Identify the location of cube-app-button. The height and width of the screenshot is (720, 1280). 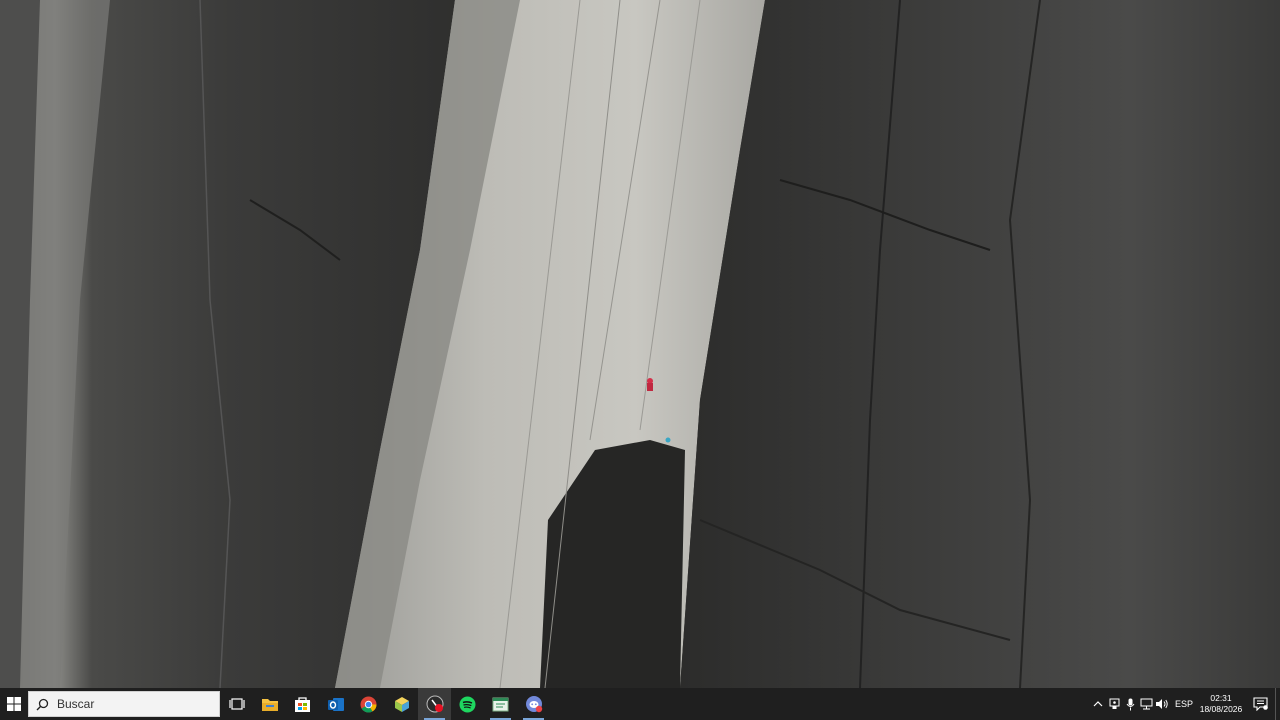
(401, 704).